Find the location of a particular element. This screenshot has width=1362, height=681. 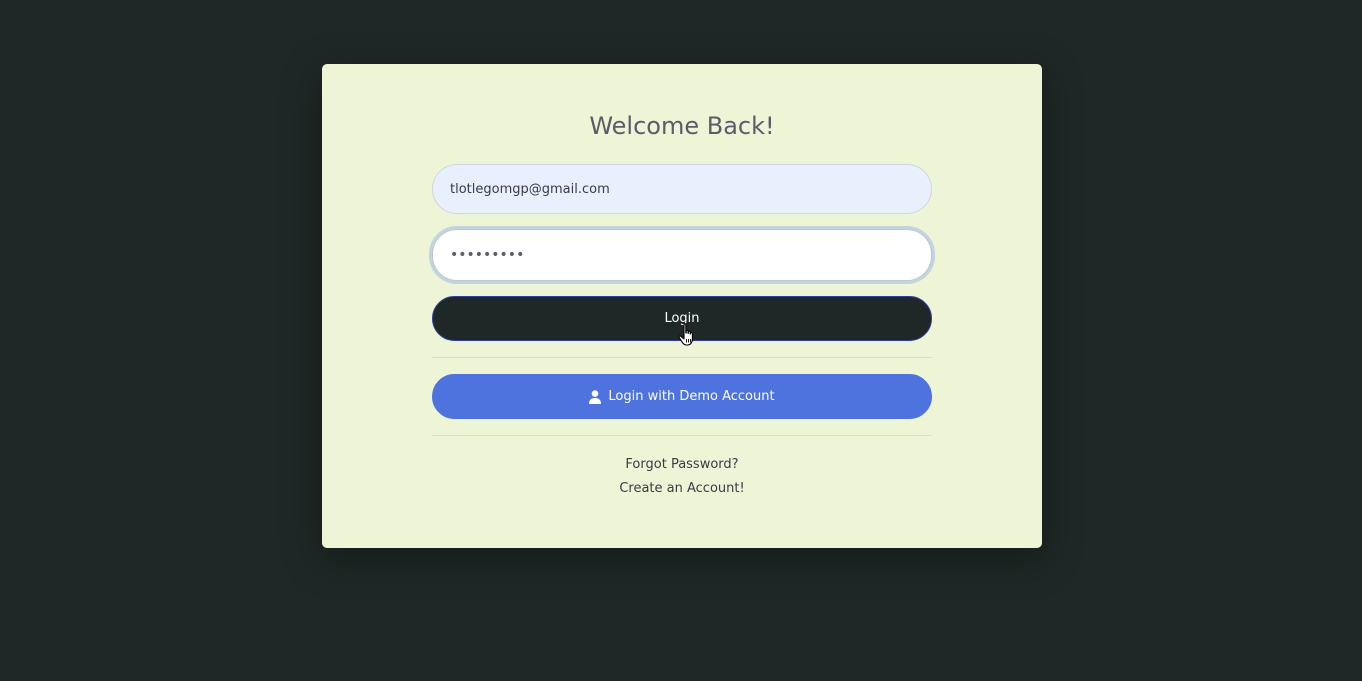

page-title: Welcome Back! is located at coordinates (682, 126).